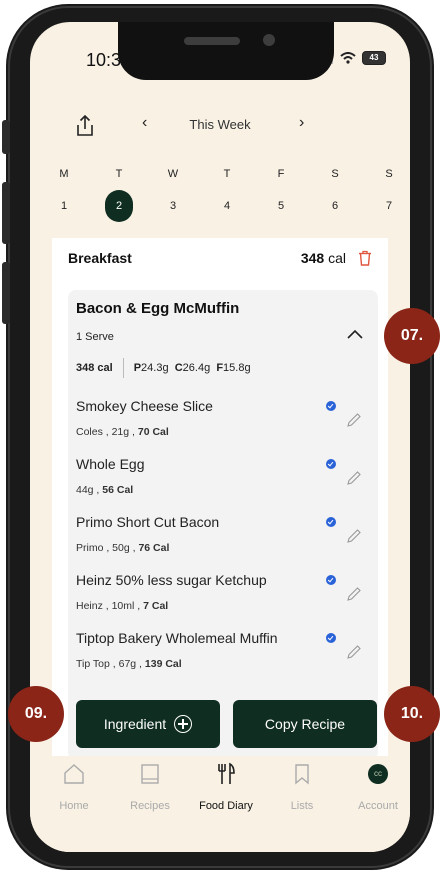  What do you see at coordinates (335, 206) in the screenshot?
I see `date-cell: 6` at bounding box center [335, 206].